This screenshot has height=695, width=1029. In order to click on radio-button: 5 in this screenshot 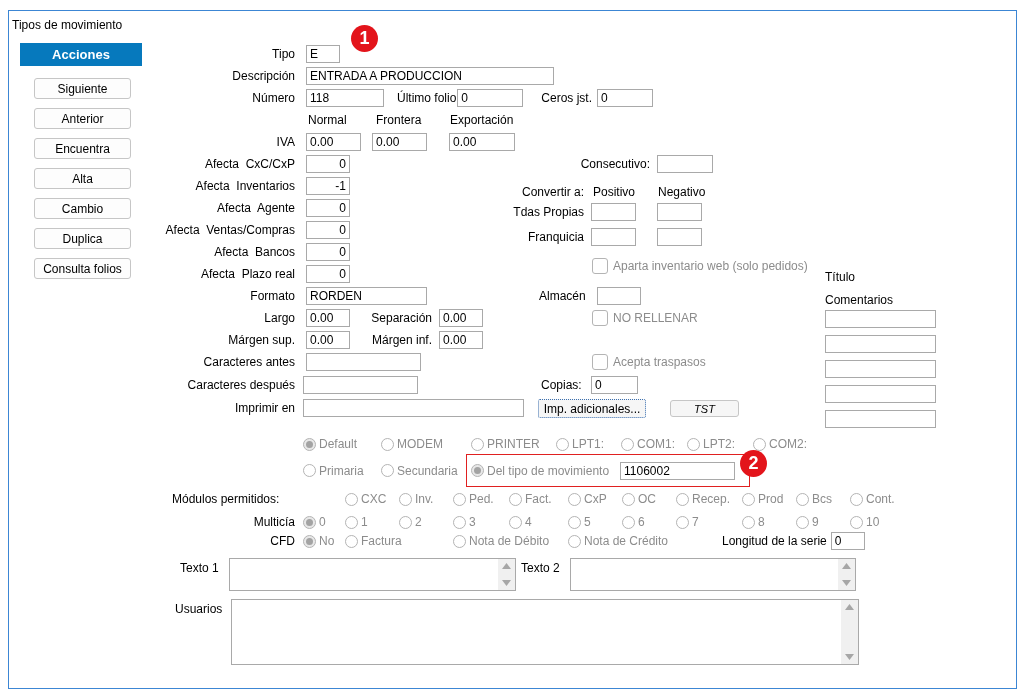, I will do `click(579, 522)`.